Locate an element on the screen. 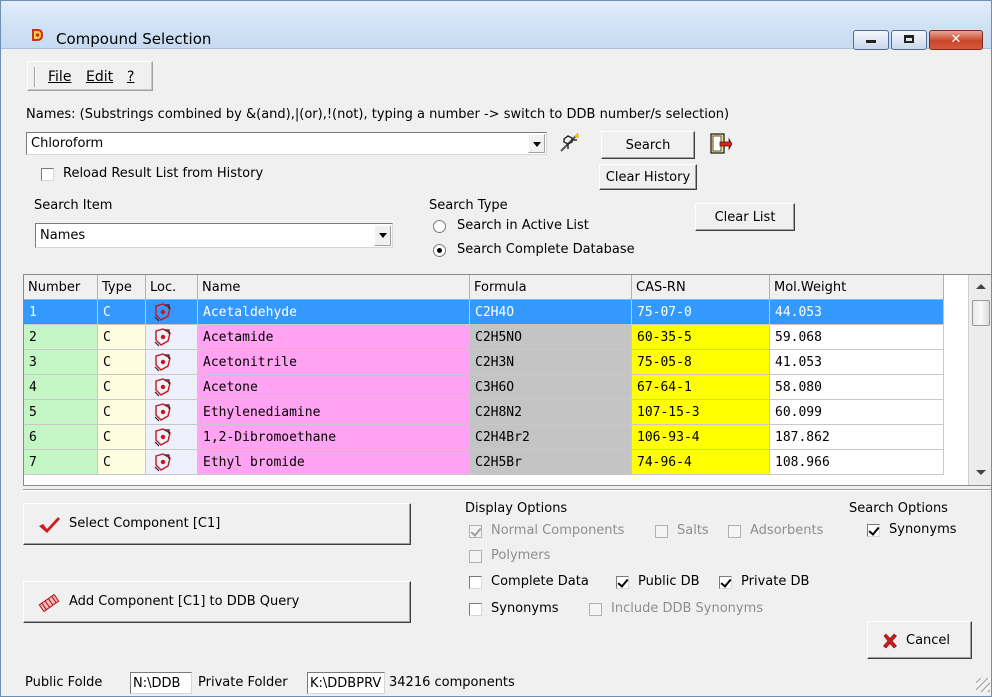 This screenshot has width=992, height=697. scroll-down-icon is located at coordinates (981, 473).